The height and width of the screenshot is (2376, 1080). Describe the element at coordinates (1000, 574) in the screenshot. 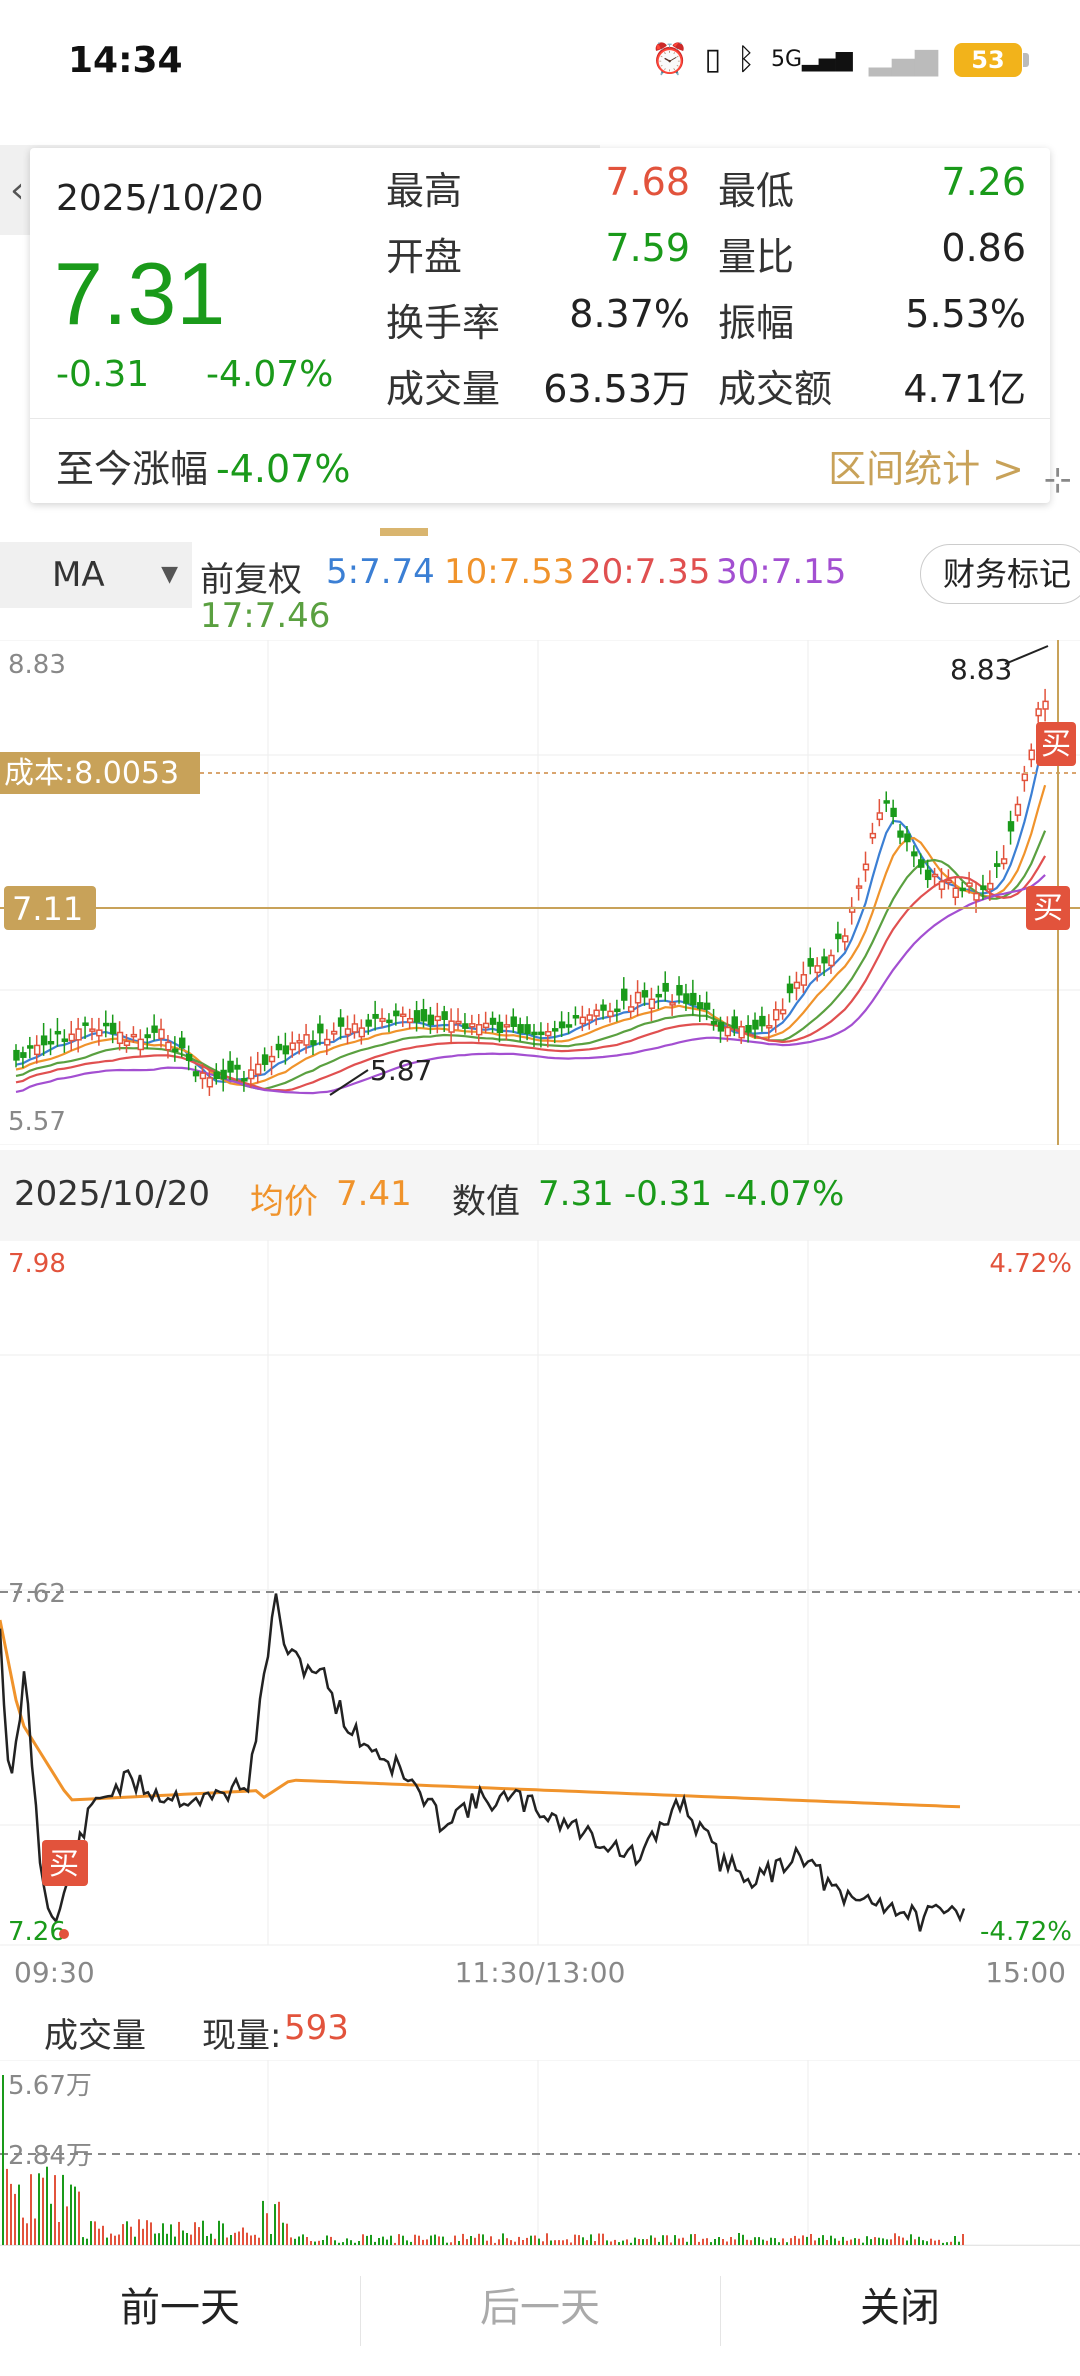

I see `finance-mark-button: 财务标记` at that location.